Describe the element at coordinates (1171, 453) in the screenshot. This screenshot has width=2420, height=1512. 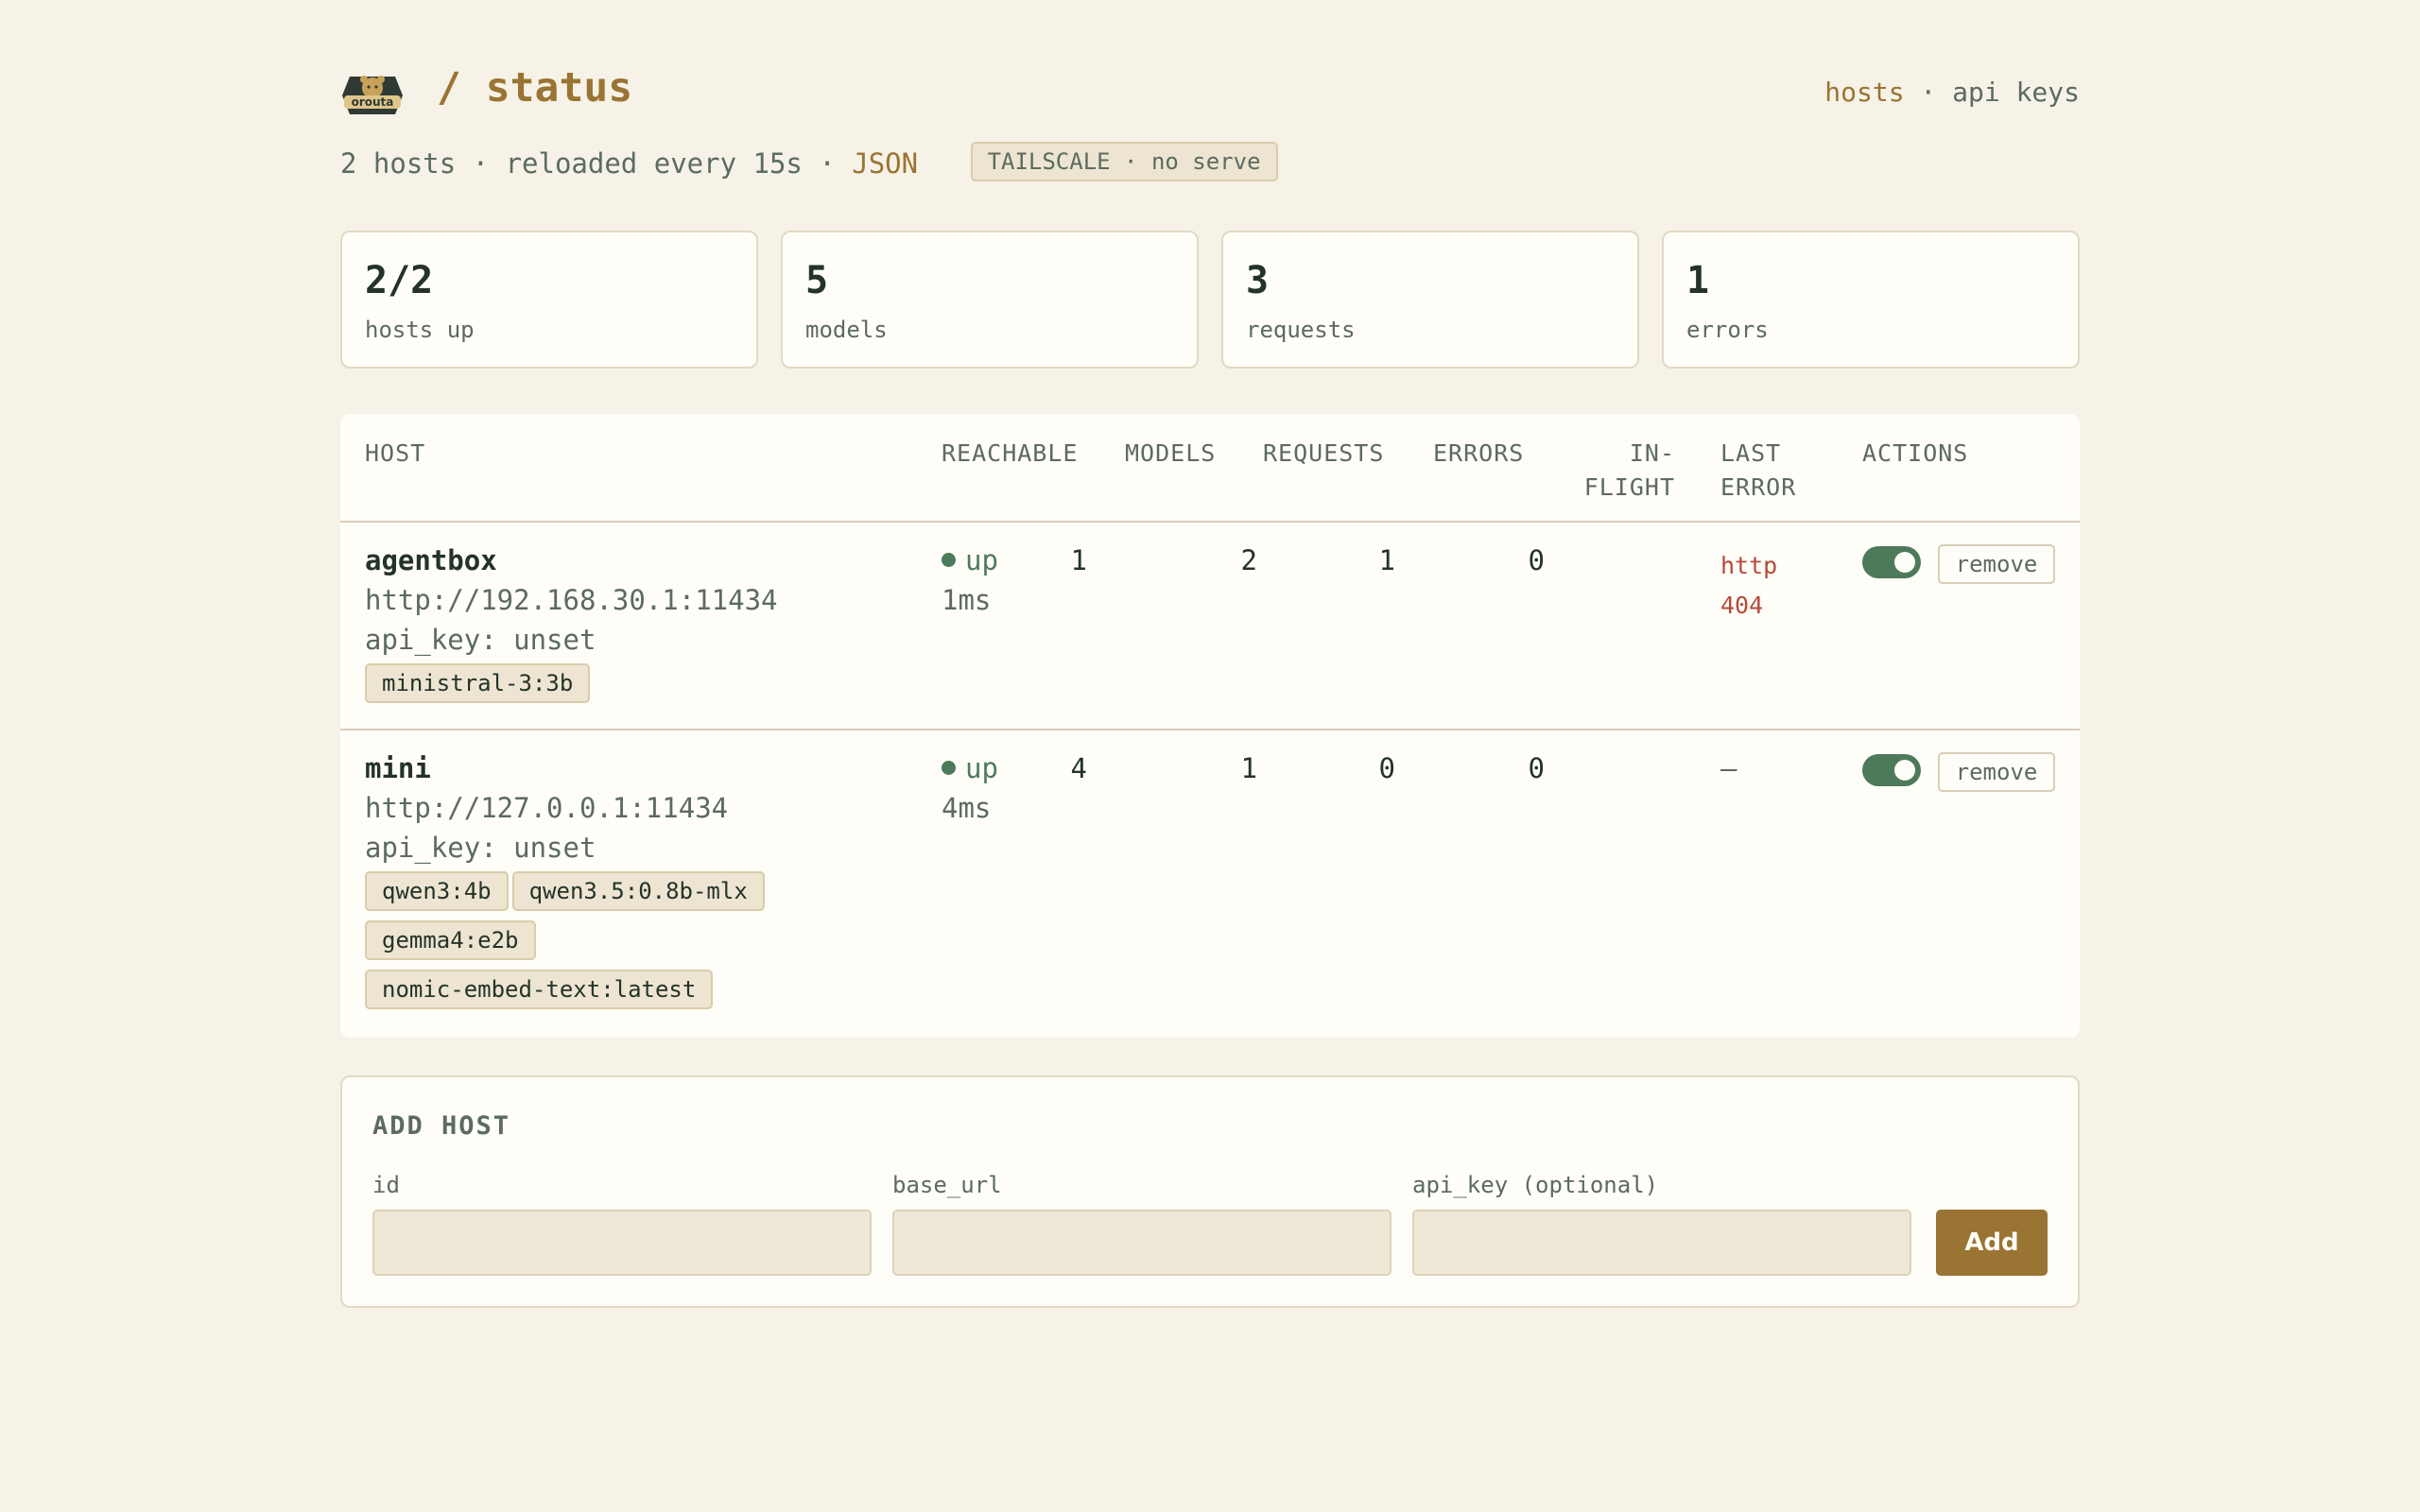
I see `column-header-models: MODELS` at that location.